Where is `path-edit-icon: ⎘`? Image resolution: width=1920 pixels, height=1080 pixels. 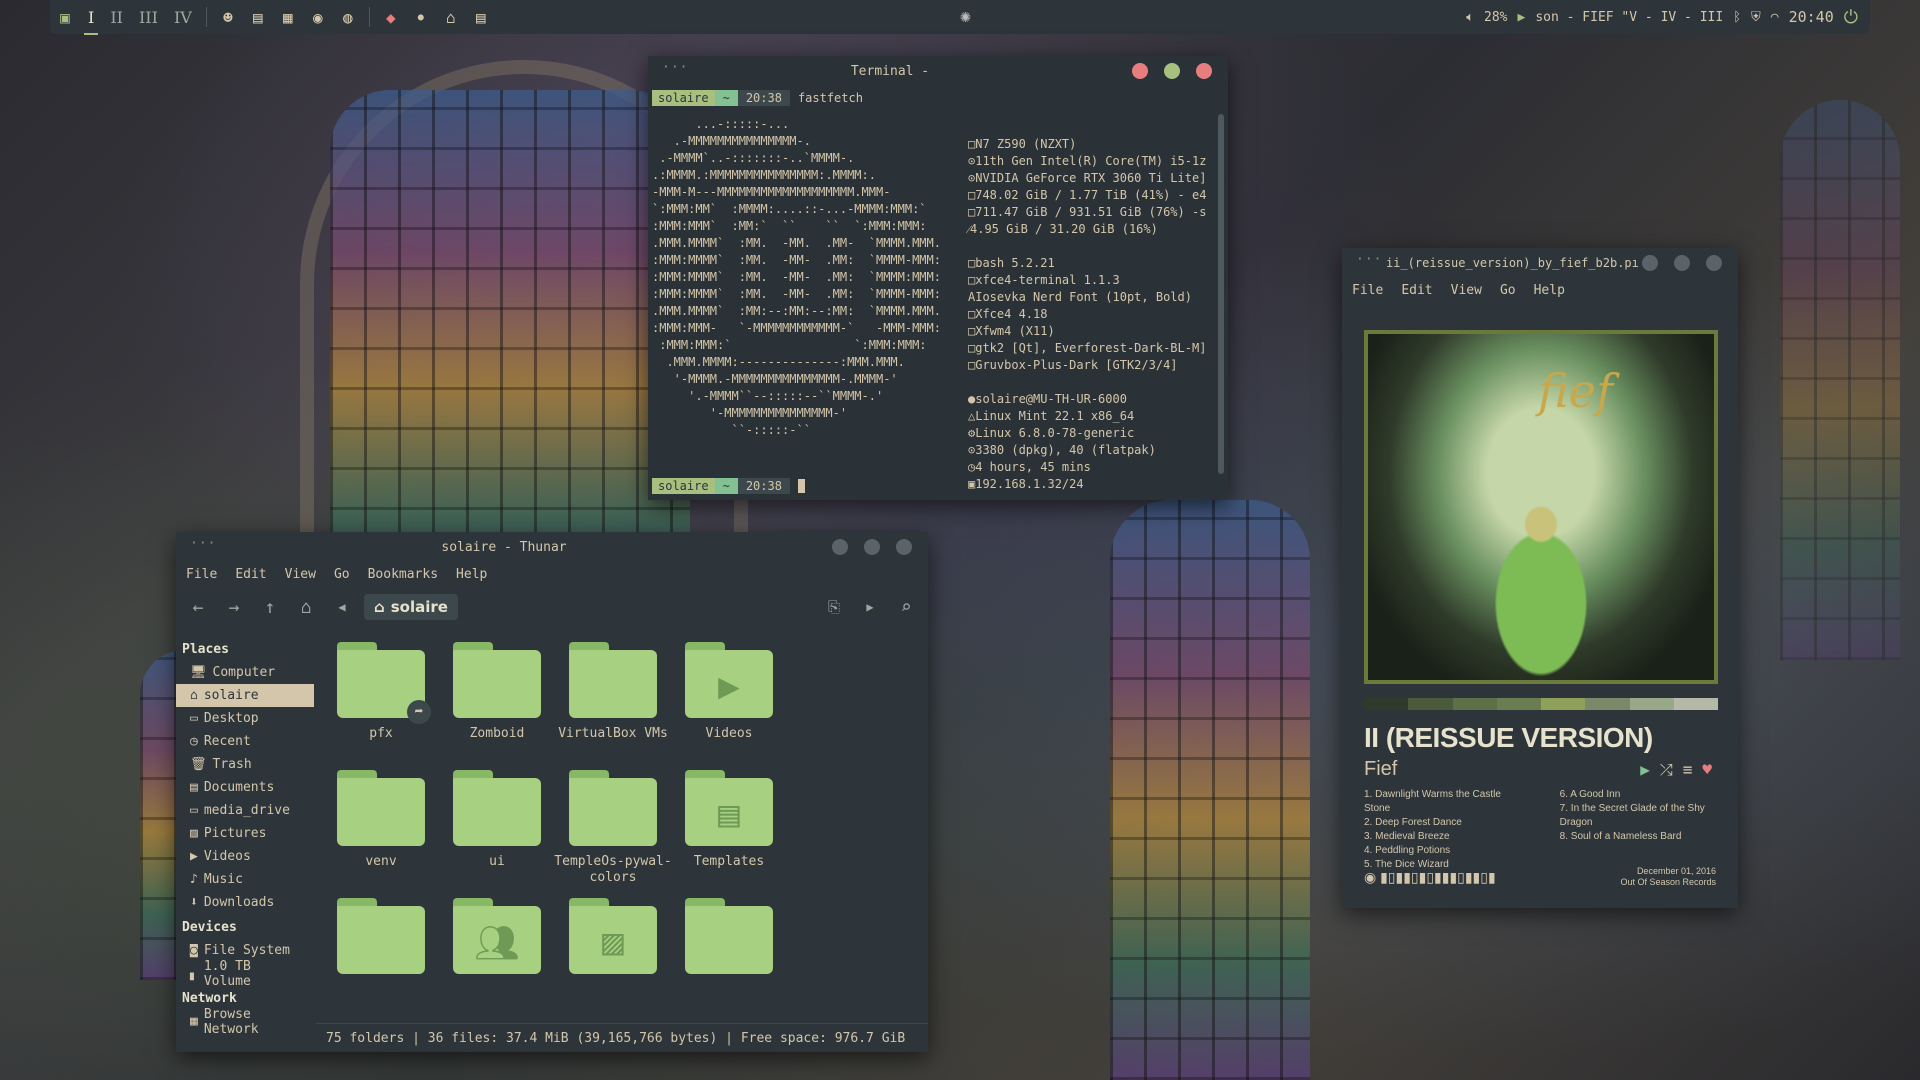 path-edit-icon: ⎘ is located at coordinates (834, 607).